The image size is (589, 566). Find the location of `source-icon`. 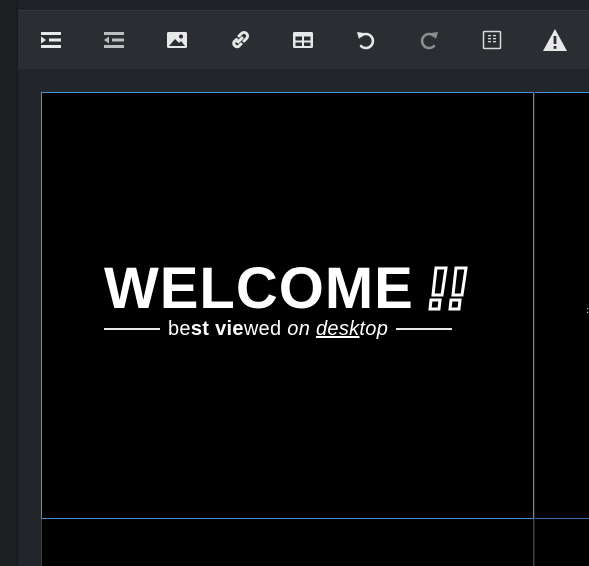

source-icon is located at coordinates (492, 40).